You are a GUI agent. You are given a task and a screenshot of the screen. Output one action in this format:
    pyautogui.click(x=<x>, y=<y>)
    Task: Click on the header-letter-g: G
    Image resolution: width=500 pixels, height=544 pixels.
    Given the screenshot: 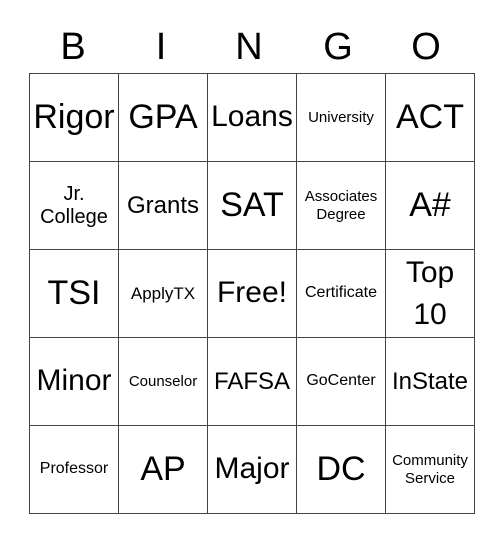 What is the action you would take?
    pyautogui.click(x=338, y=47)
    